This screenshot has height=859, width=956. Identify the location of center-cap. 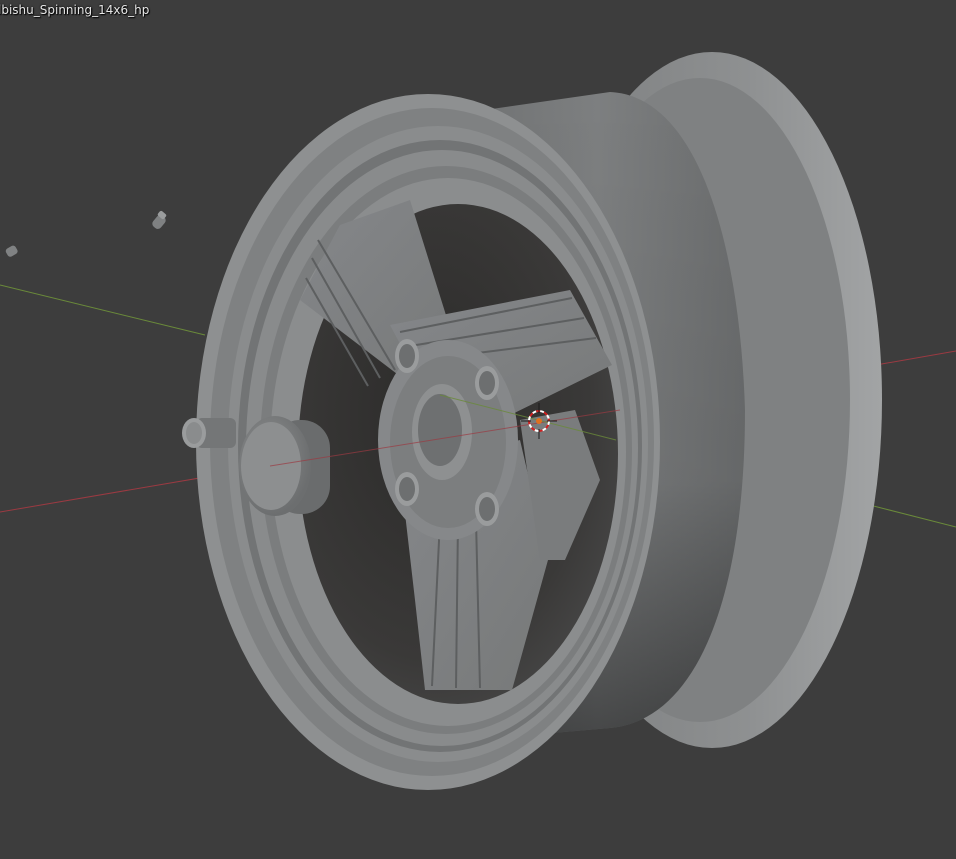
(284, 466).